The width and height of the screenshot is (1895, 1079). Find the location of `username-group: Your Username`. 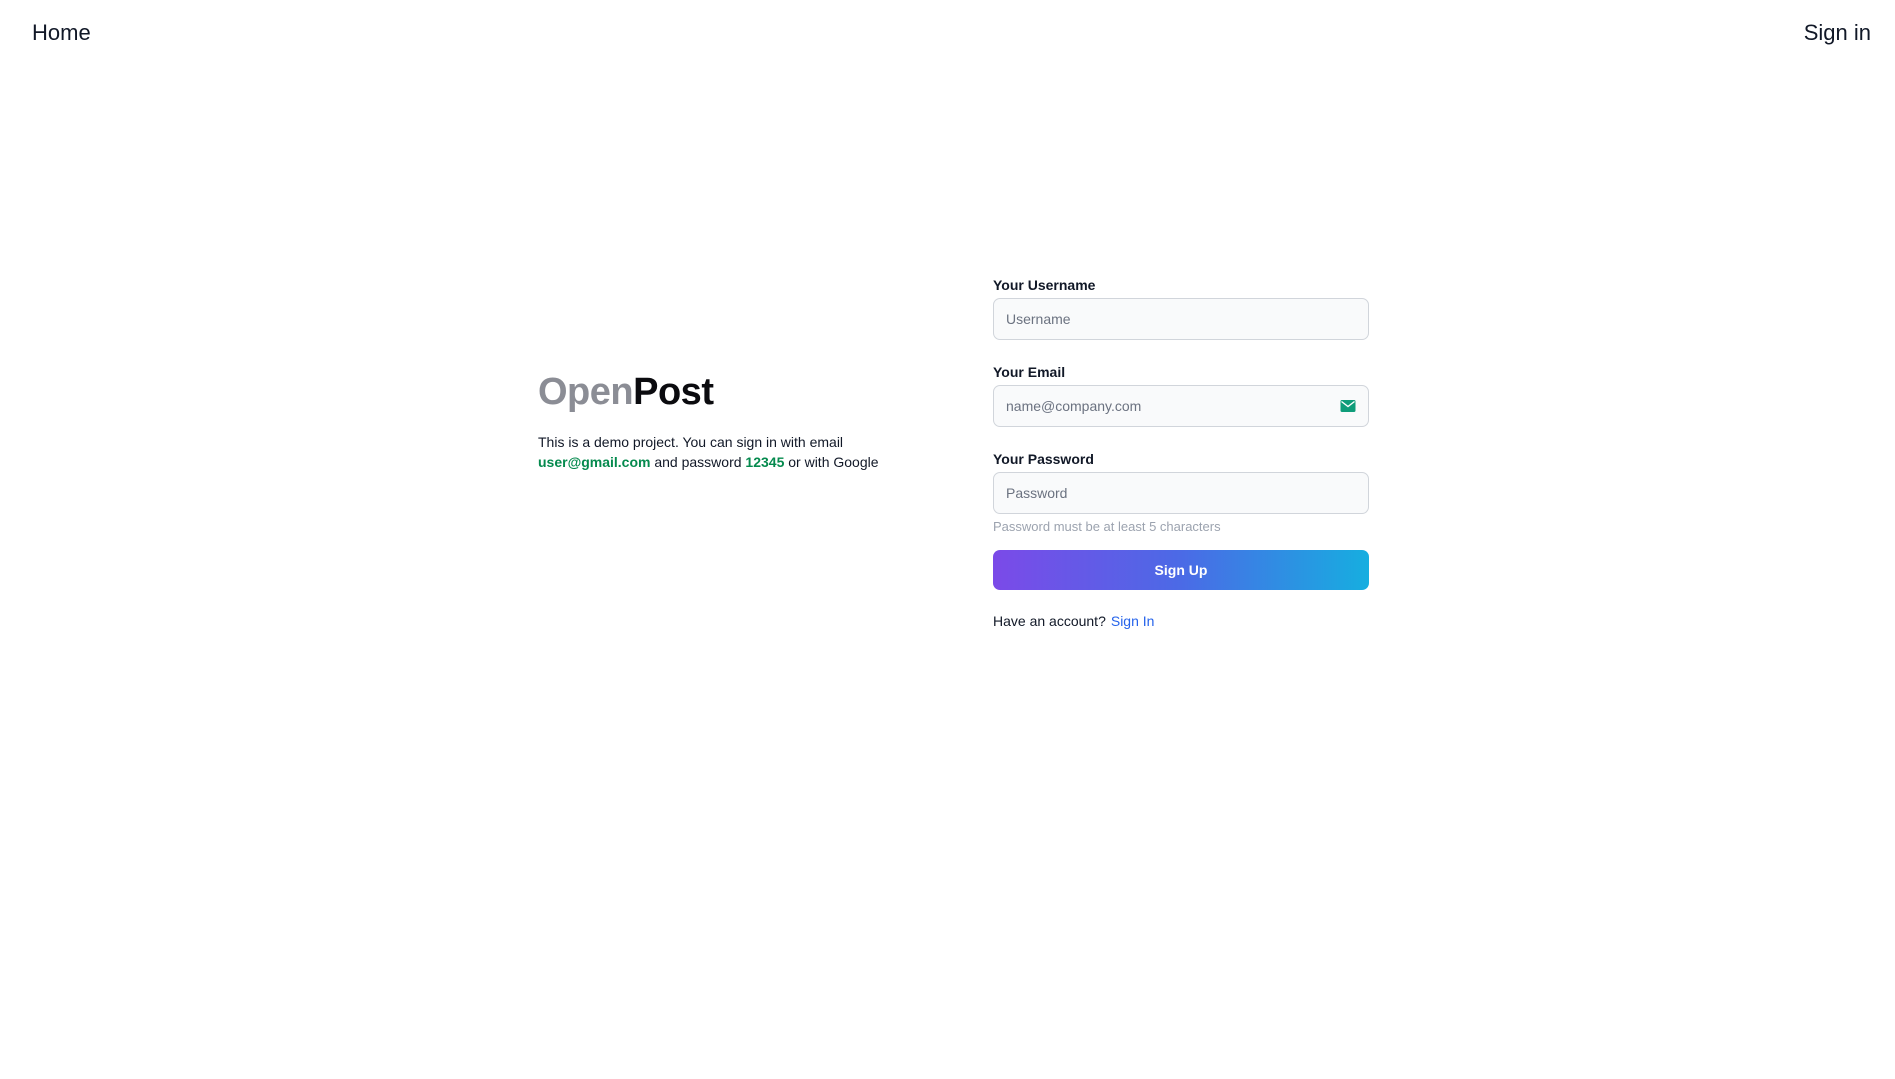

username-group: Your Username is located at coordinates (1181, 307).